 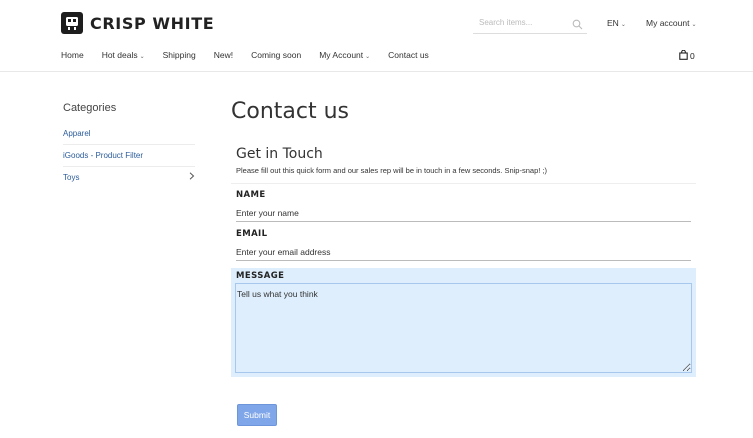 I want to click on nav-item-contact-us: Contact us, so click(x=408, y=55).